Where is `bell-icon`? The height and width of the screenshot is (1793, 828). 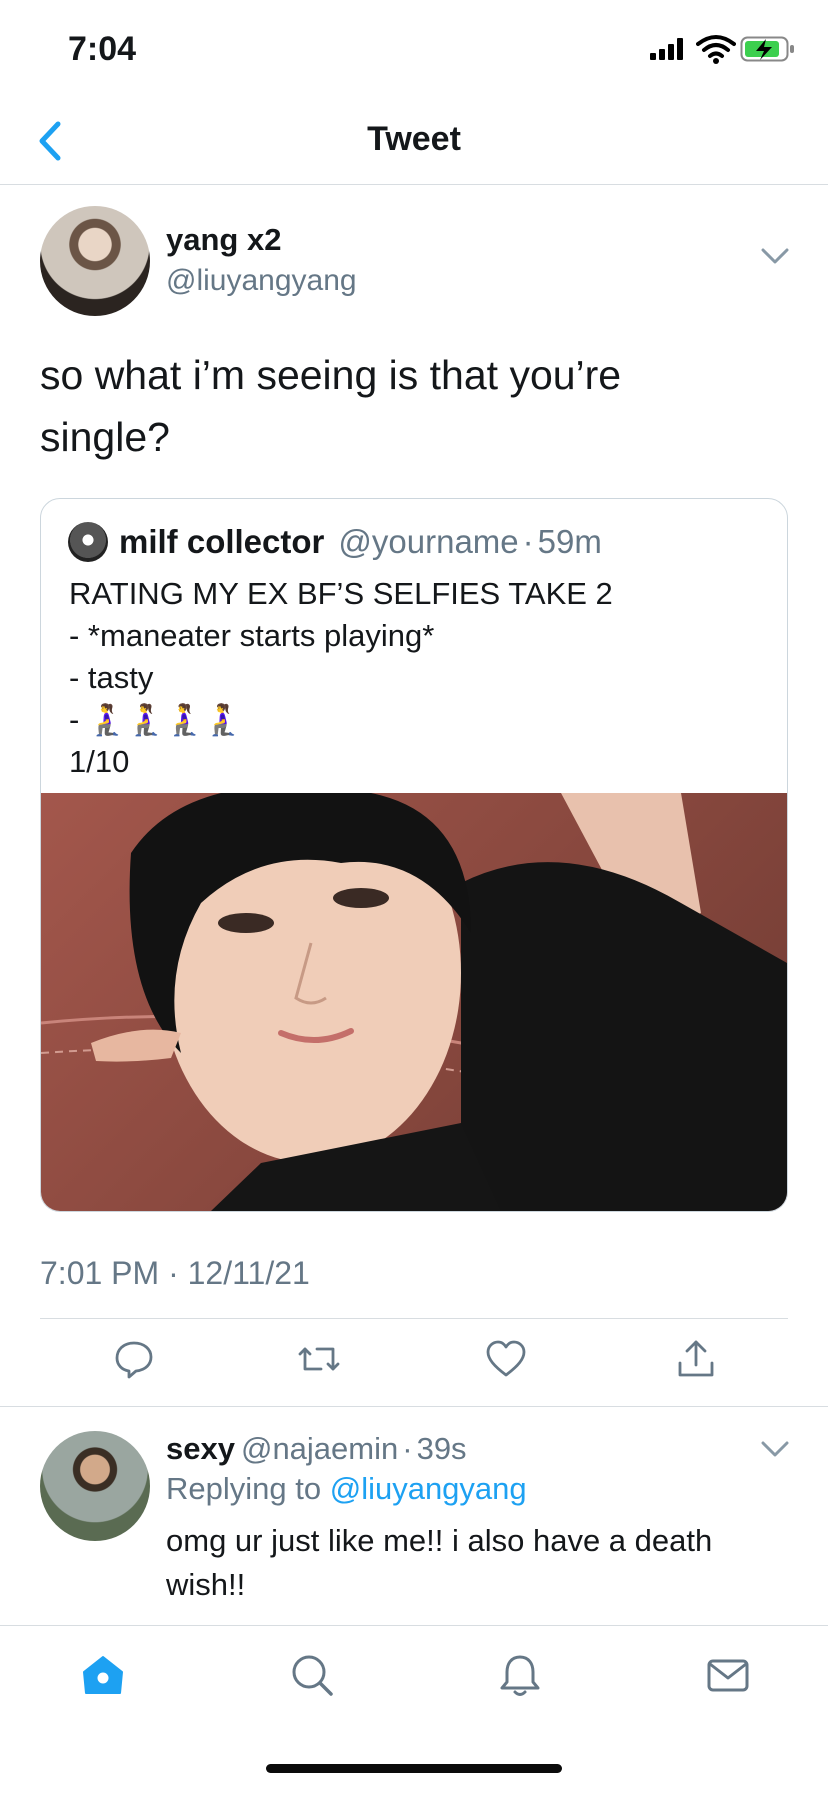 bell-icon is located at coordinates (520, 1675).